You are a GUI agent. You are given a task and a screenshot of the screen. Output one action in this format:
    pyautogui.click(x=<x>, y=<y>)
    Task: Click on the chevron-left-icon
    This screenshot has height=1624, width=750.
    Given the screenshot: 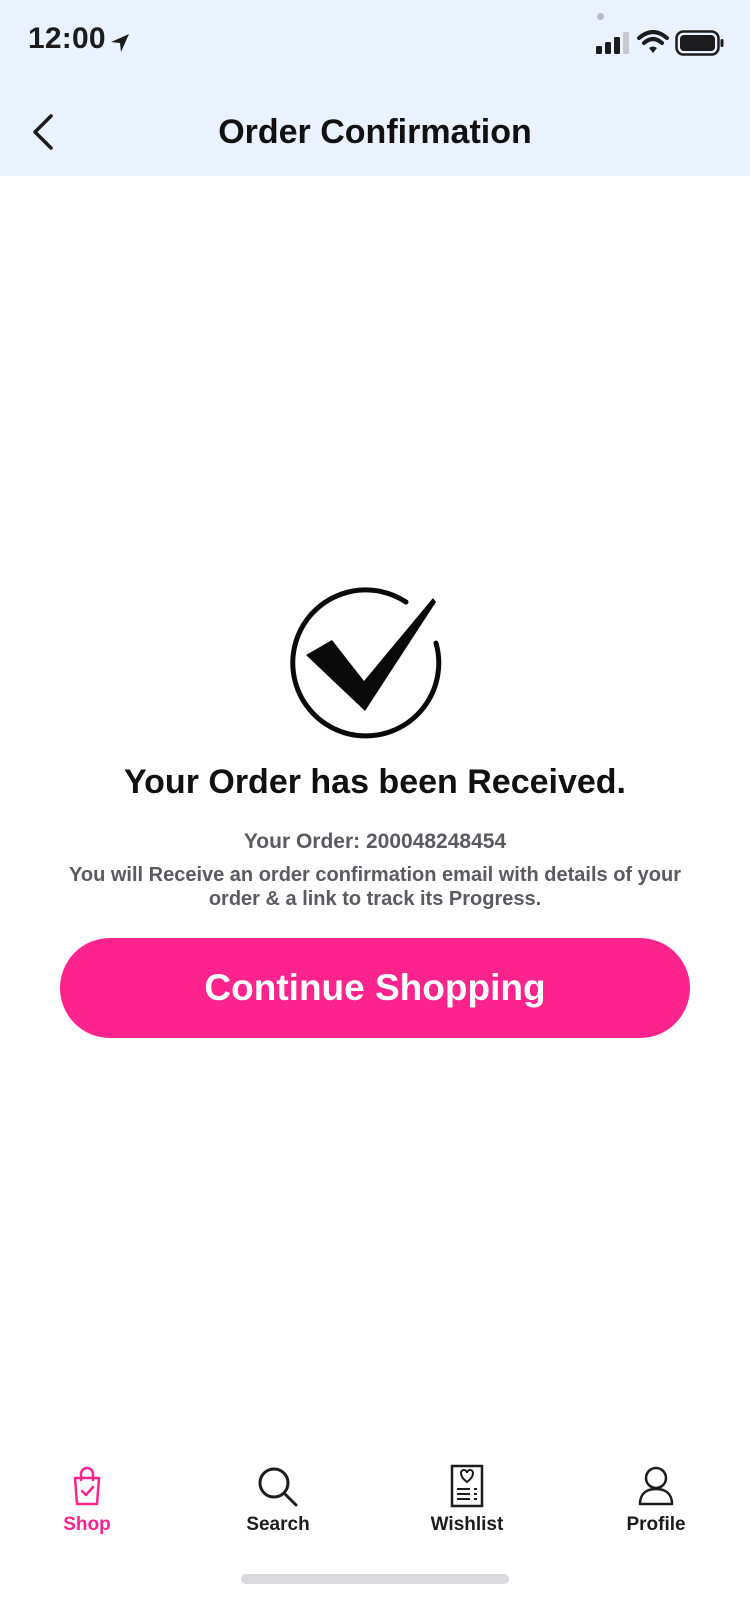 What is the action you would take?
    pyautogui.click(x=43, y=132)
    